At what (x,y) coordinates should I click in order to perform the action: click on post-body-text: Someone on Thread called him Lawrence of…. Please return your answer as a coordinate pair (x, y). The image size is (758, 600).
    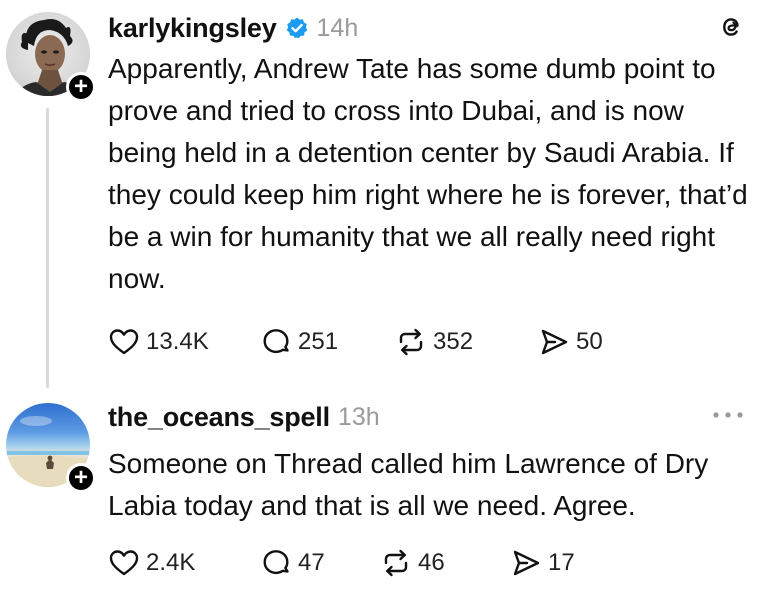
    Looking at the image, I should click on (408, 484).